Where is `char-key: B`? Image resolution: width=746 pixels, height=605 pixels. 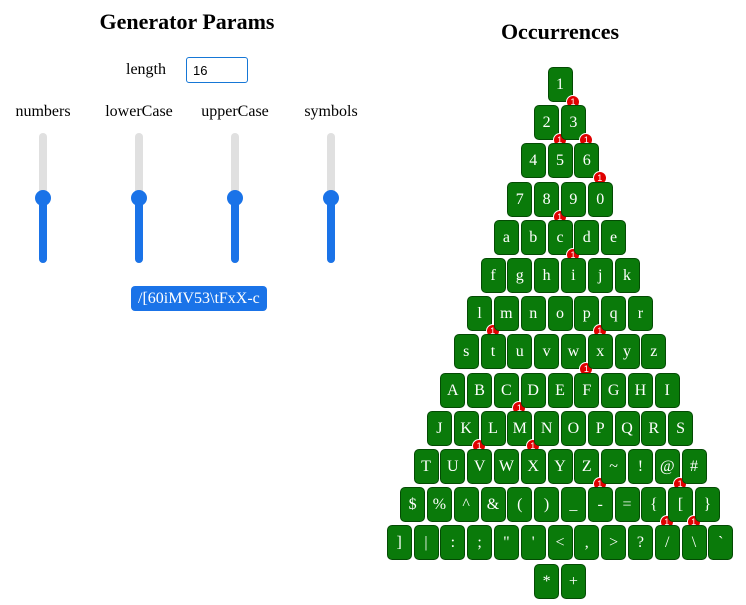 char-key: B is located at coordinates (480, 390).